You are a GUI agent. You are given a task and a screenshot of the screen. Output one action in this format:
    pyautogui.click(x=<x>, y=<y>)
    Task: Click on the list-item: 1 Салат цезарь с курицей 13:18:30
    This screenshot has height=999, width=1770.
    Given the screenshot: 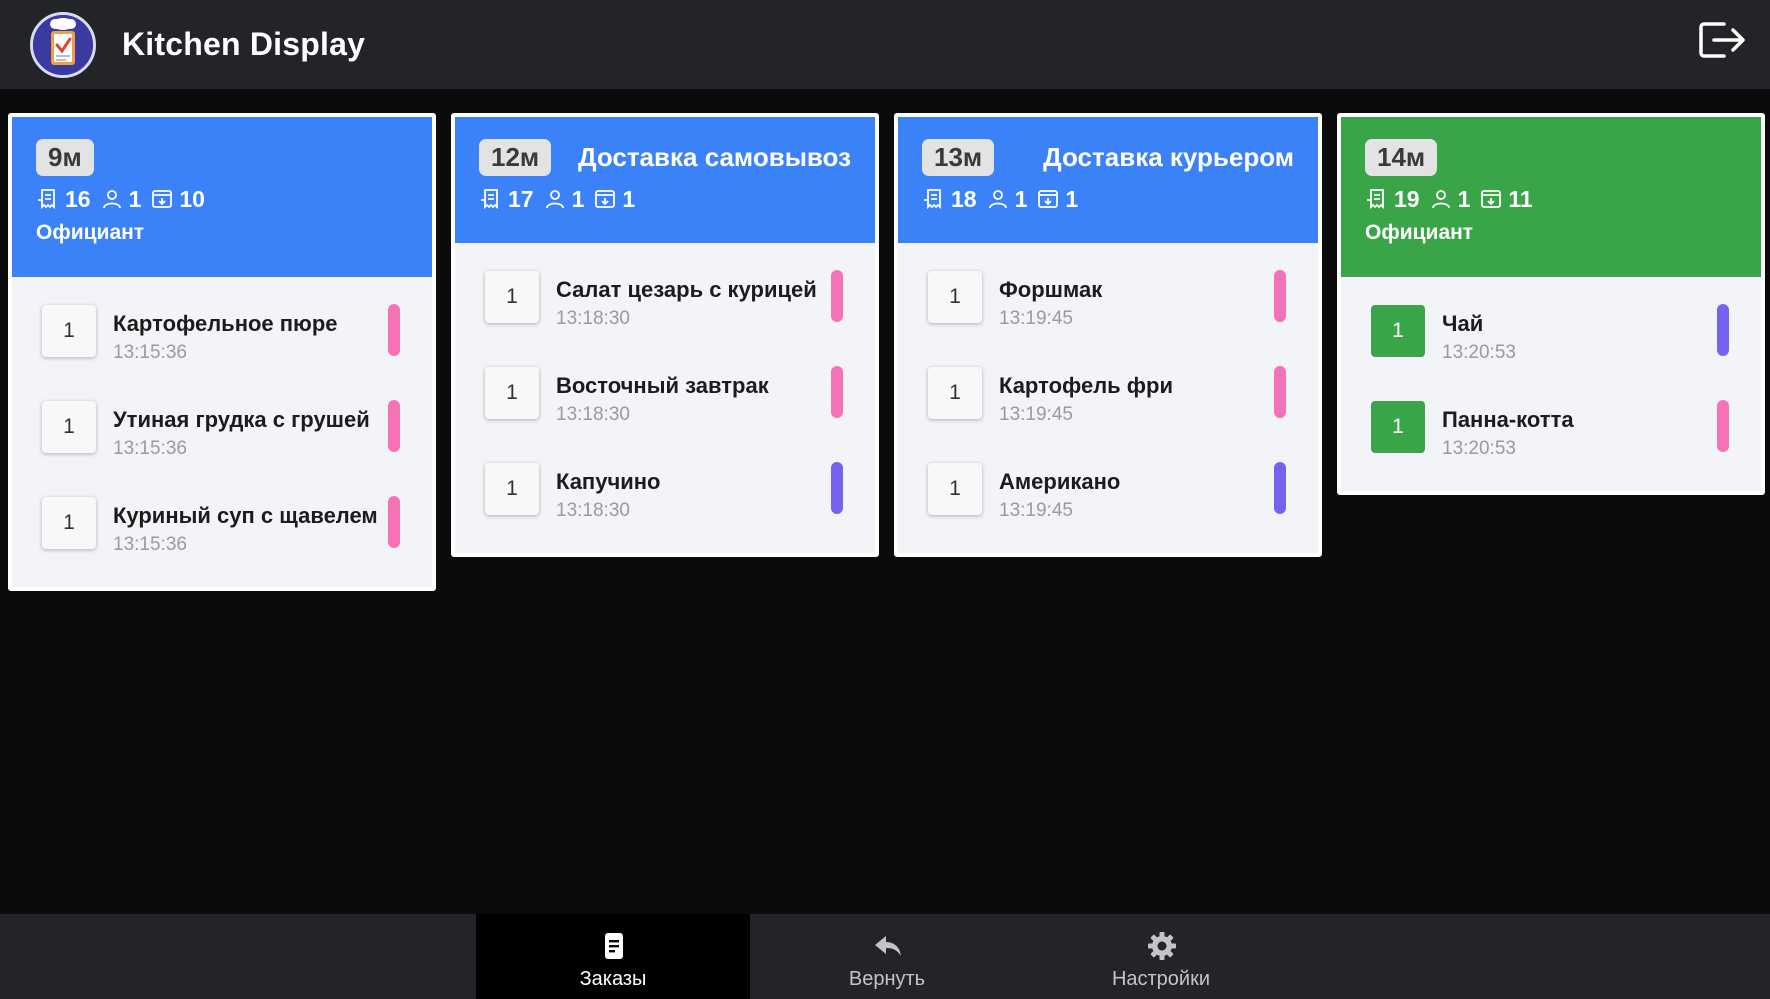 What is the action you would take?
    pyautogui.click(x=665, y=305)
    